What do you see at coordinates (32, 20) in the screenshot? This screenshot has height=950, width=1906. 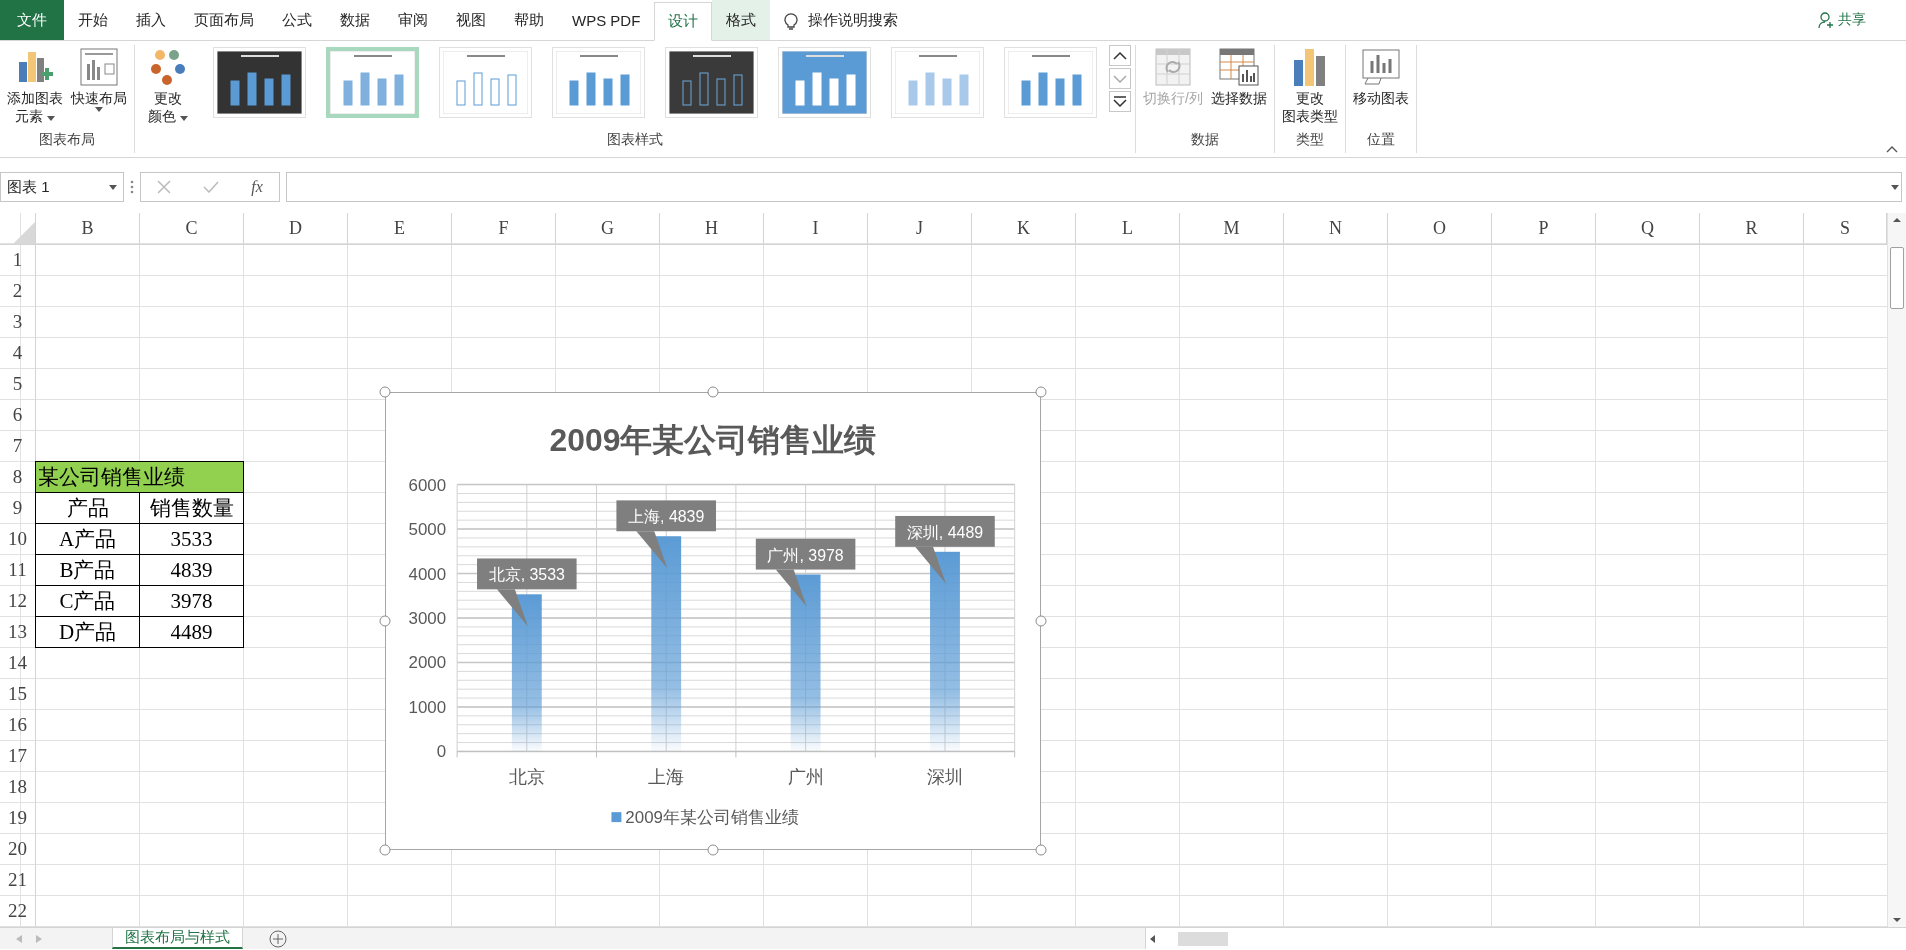 I see `ribbon-tab: 文件` at bounding box center [32, 20].